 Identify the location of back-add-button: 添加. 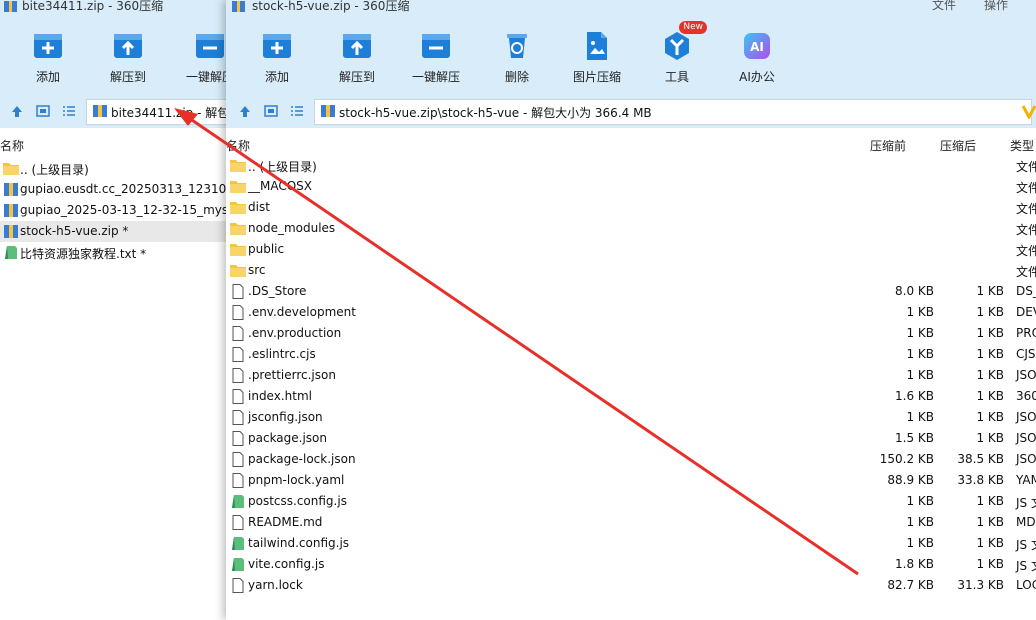
(48, 58).